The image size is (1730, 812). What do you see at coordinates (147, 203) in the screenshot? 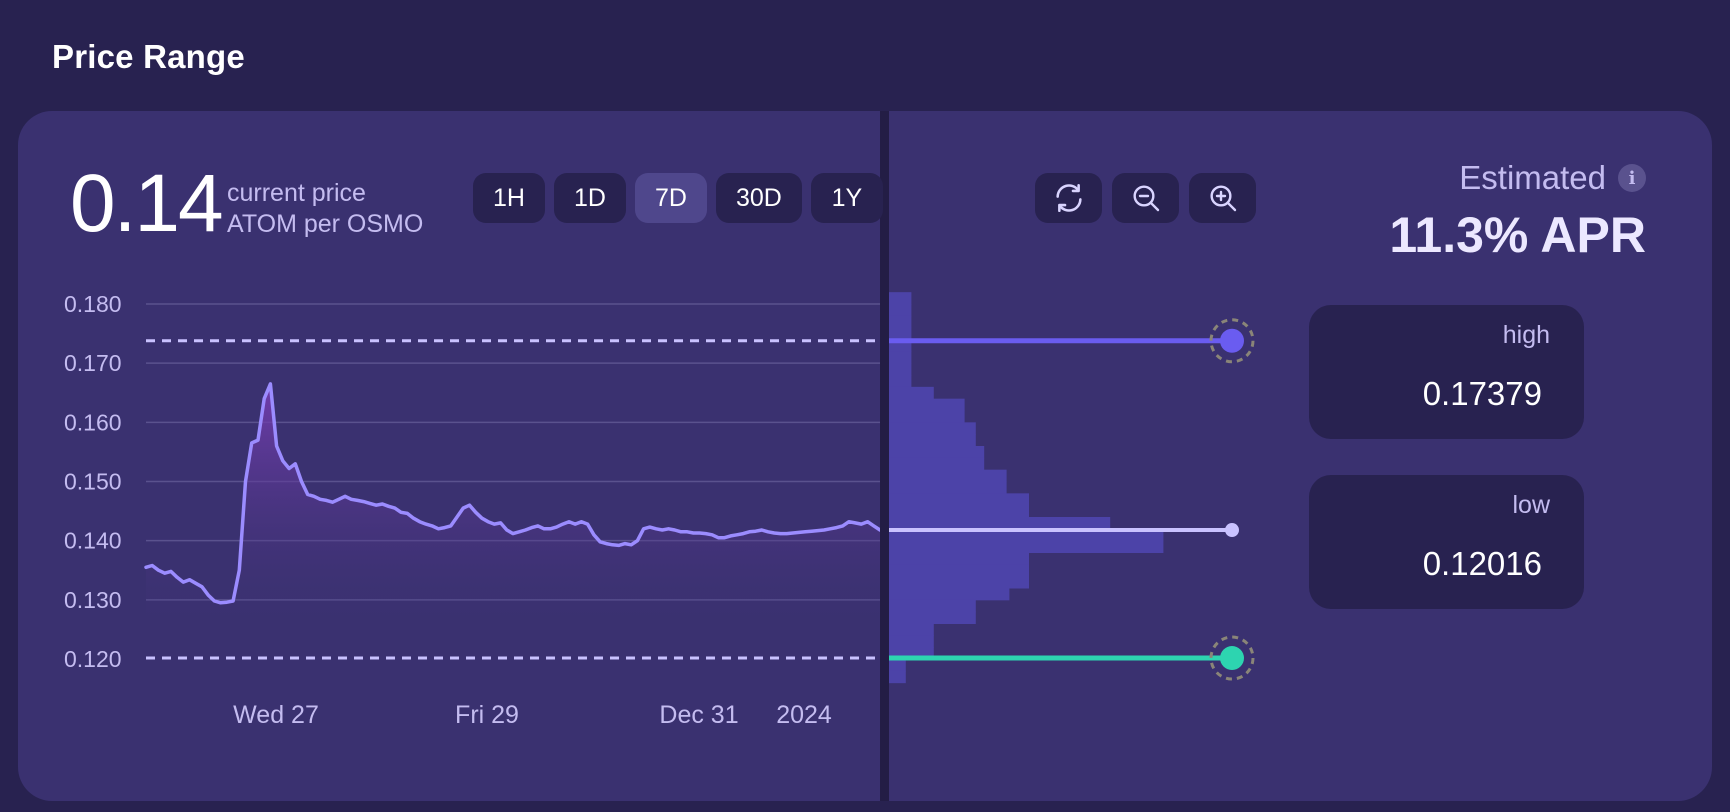
I see `current-price-value: 0.14` at bounding box center [147, 203].